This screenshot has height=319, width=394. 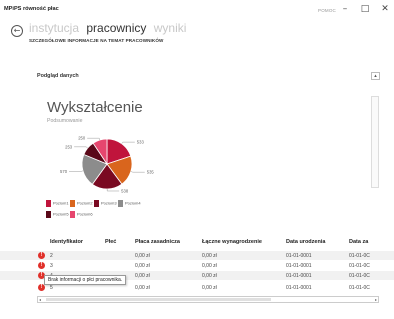 What do you see at coordinates (129, 203) in the screenshot?
I see `legend-item: Poziom4` at bounding box center [129, 203].